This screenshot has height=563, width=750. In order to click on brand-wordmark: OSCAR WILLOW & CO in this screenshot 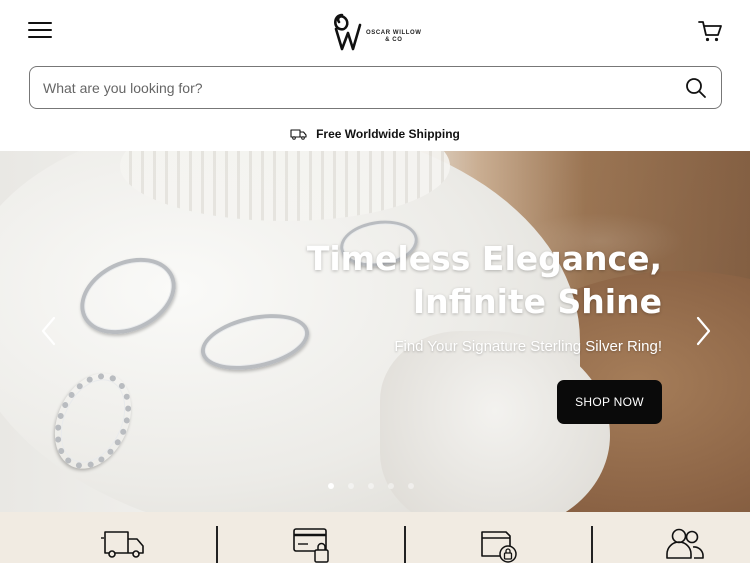, I will do `click(394, 37)`.